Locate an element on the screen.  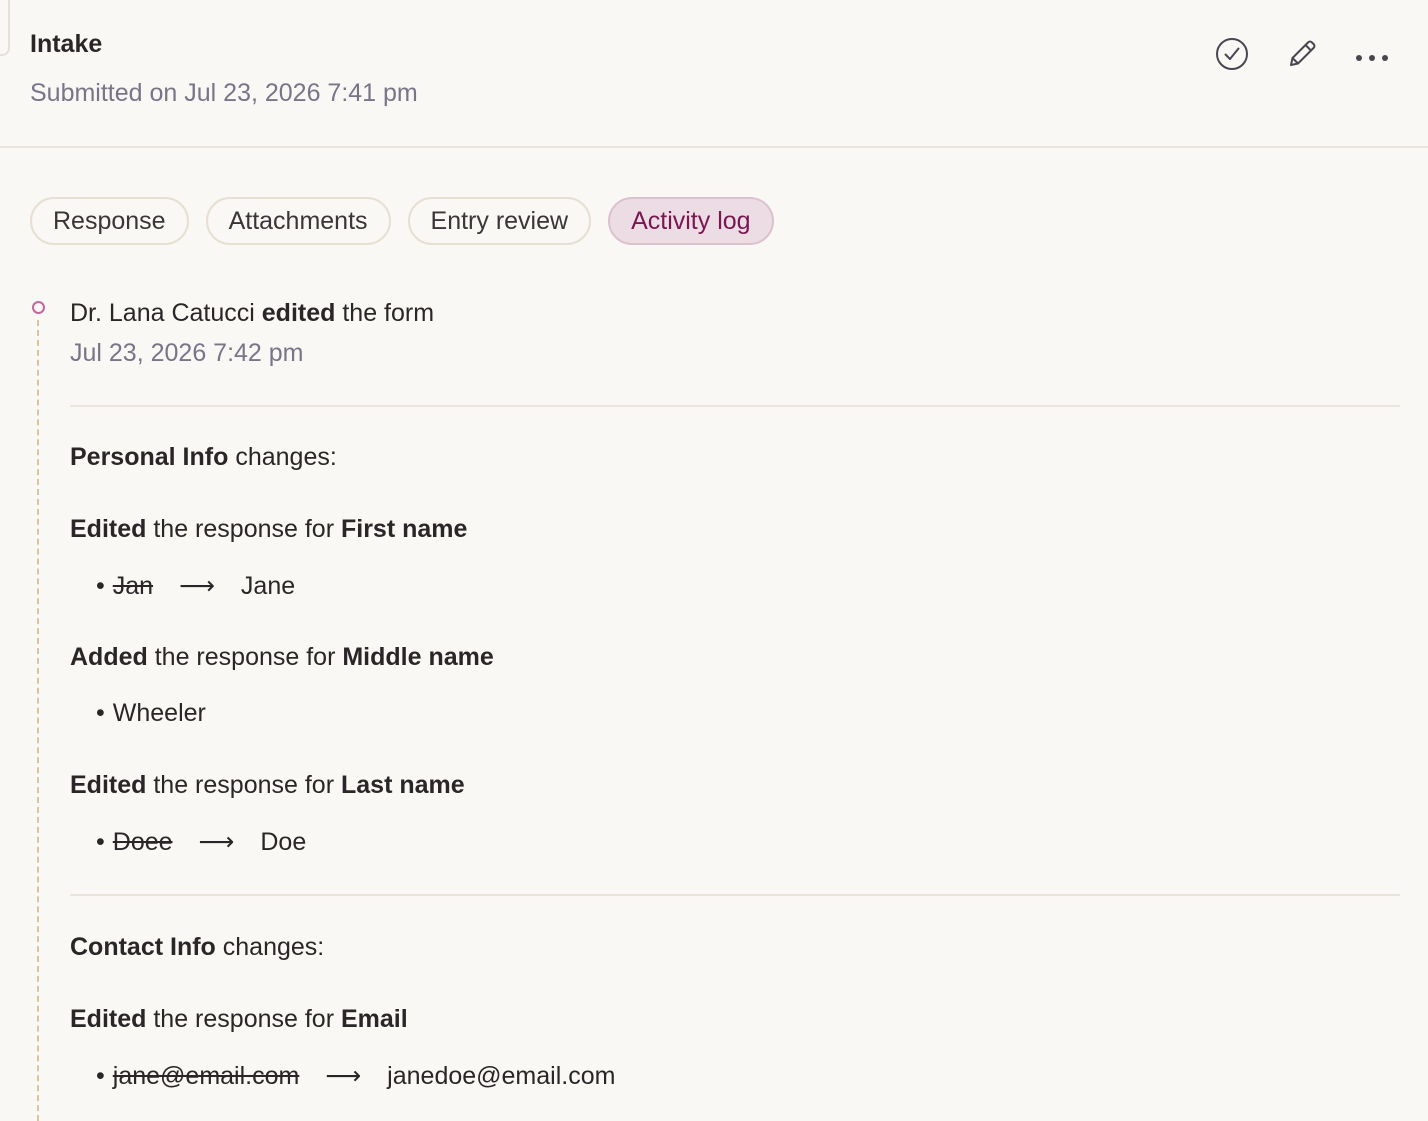
side-panel-handle is located at coordinates (5, 28).